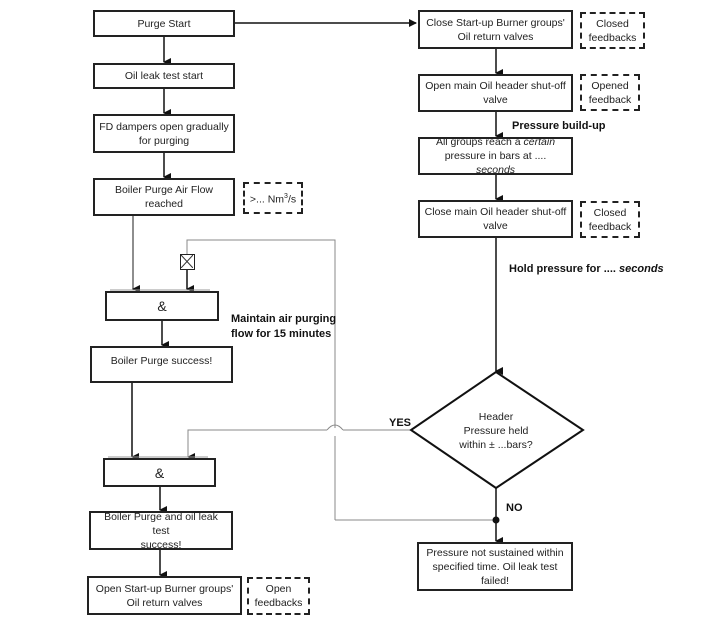 The height and width of the screenshot is (622, 720). Describe the element at coordinates (164, 204) in the screenshot. I see `air-flow-line2: reached` at that location.